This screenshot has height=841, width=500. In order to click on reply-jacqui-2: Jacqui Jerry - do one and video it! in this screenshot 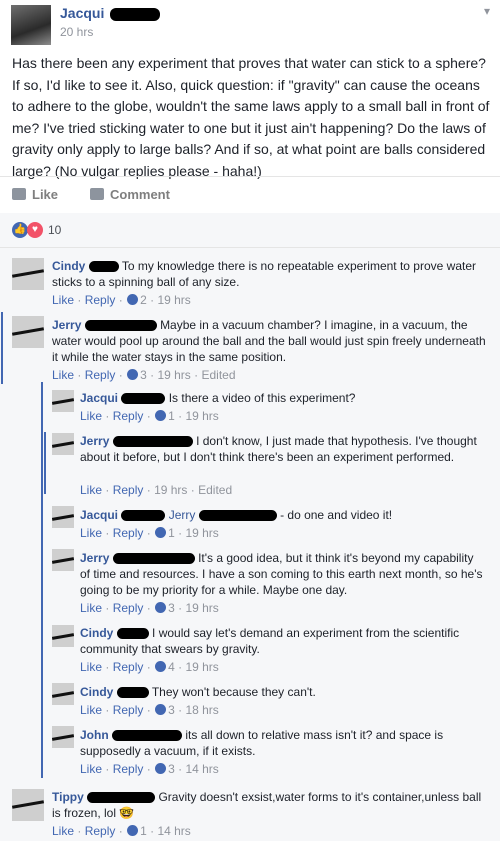, I will do `click(285, 515)`.